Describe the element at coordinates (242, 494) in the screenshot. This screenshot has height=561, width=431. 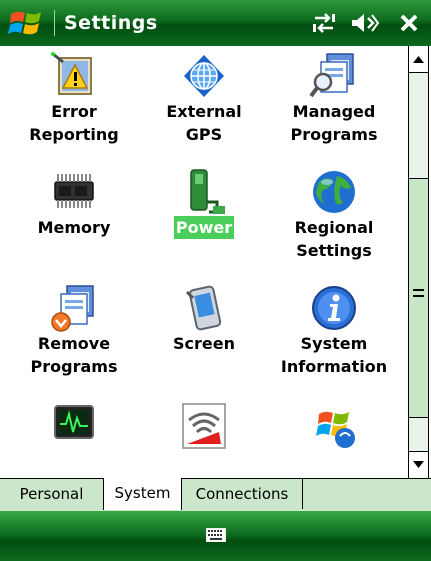
I see `tab-connections: Connections` at that location.